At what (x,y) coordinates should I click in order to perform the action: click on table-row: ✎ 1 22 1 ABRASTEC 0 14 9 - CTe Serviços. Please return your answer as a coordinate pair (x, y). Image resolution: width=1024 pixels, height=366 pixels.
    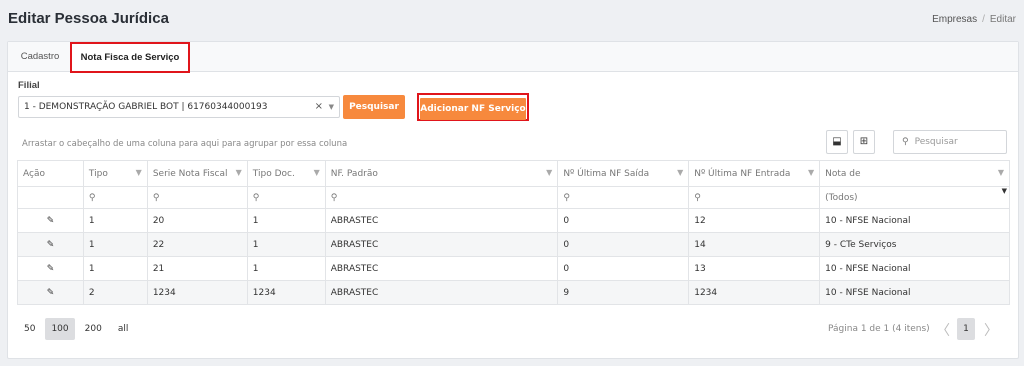
    Looking at the image, I should click on (513, 244).